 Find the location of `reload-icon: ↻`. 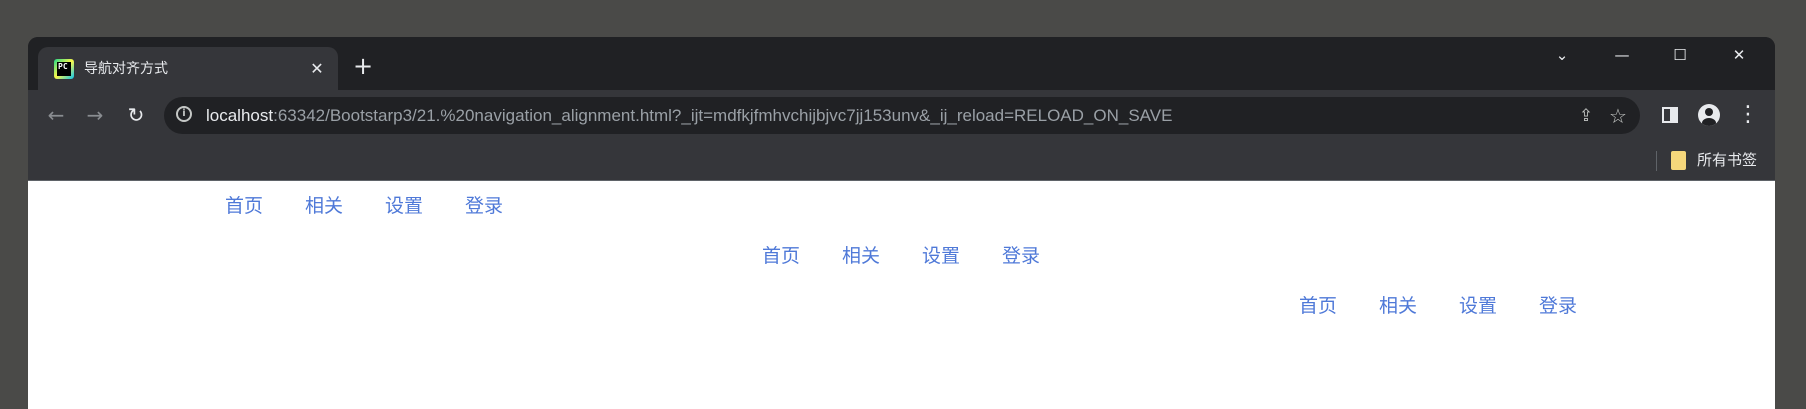

reload-icon: ↻ is located at coordinates (136, 115).